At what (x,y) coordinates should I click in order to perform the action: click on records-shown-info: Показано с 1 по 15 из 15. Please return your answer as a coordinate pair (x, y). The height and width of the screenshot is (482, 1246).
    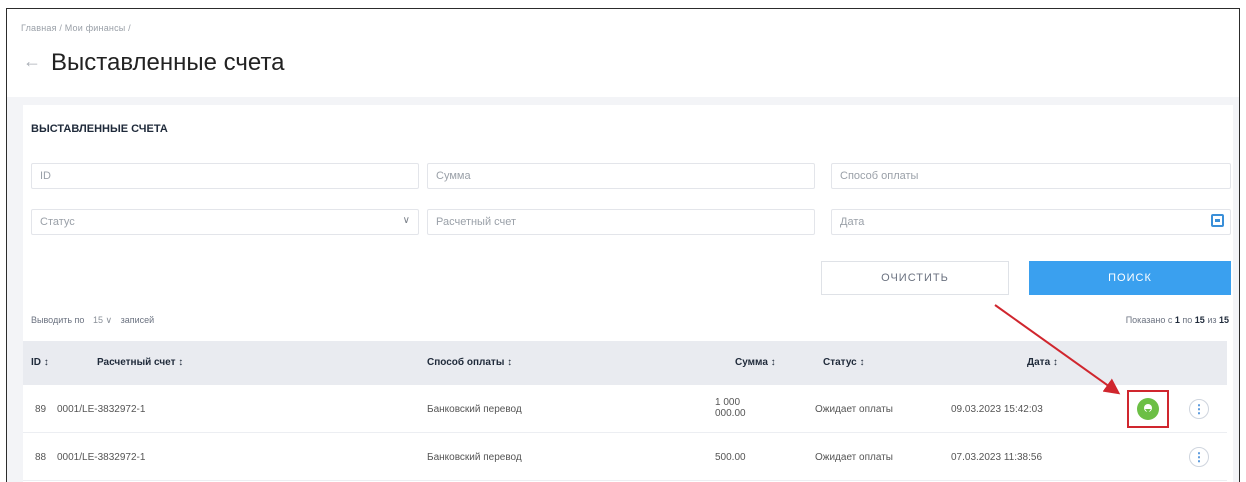
    Looking at the image, I should click on (1177, 320).